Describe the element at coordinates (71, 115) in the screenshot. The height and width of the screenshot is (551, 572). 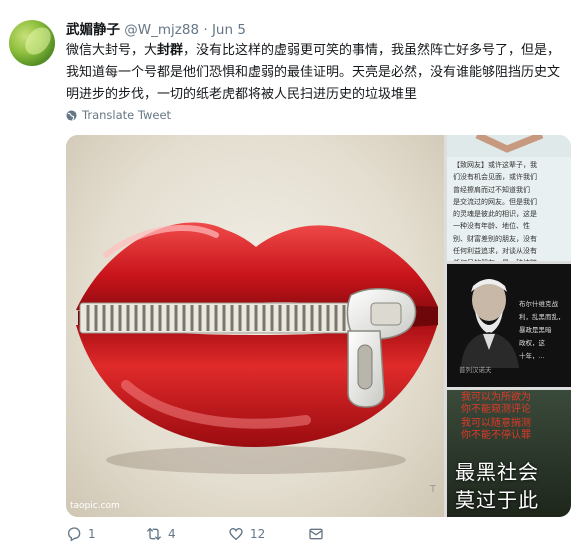
I see `globe-icon` at that location.